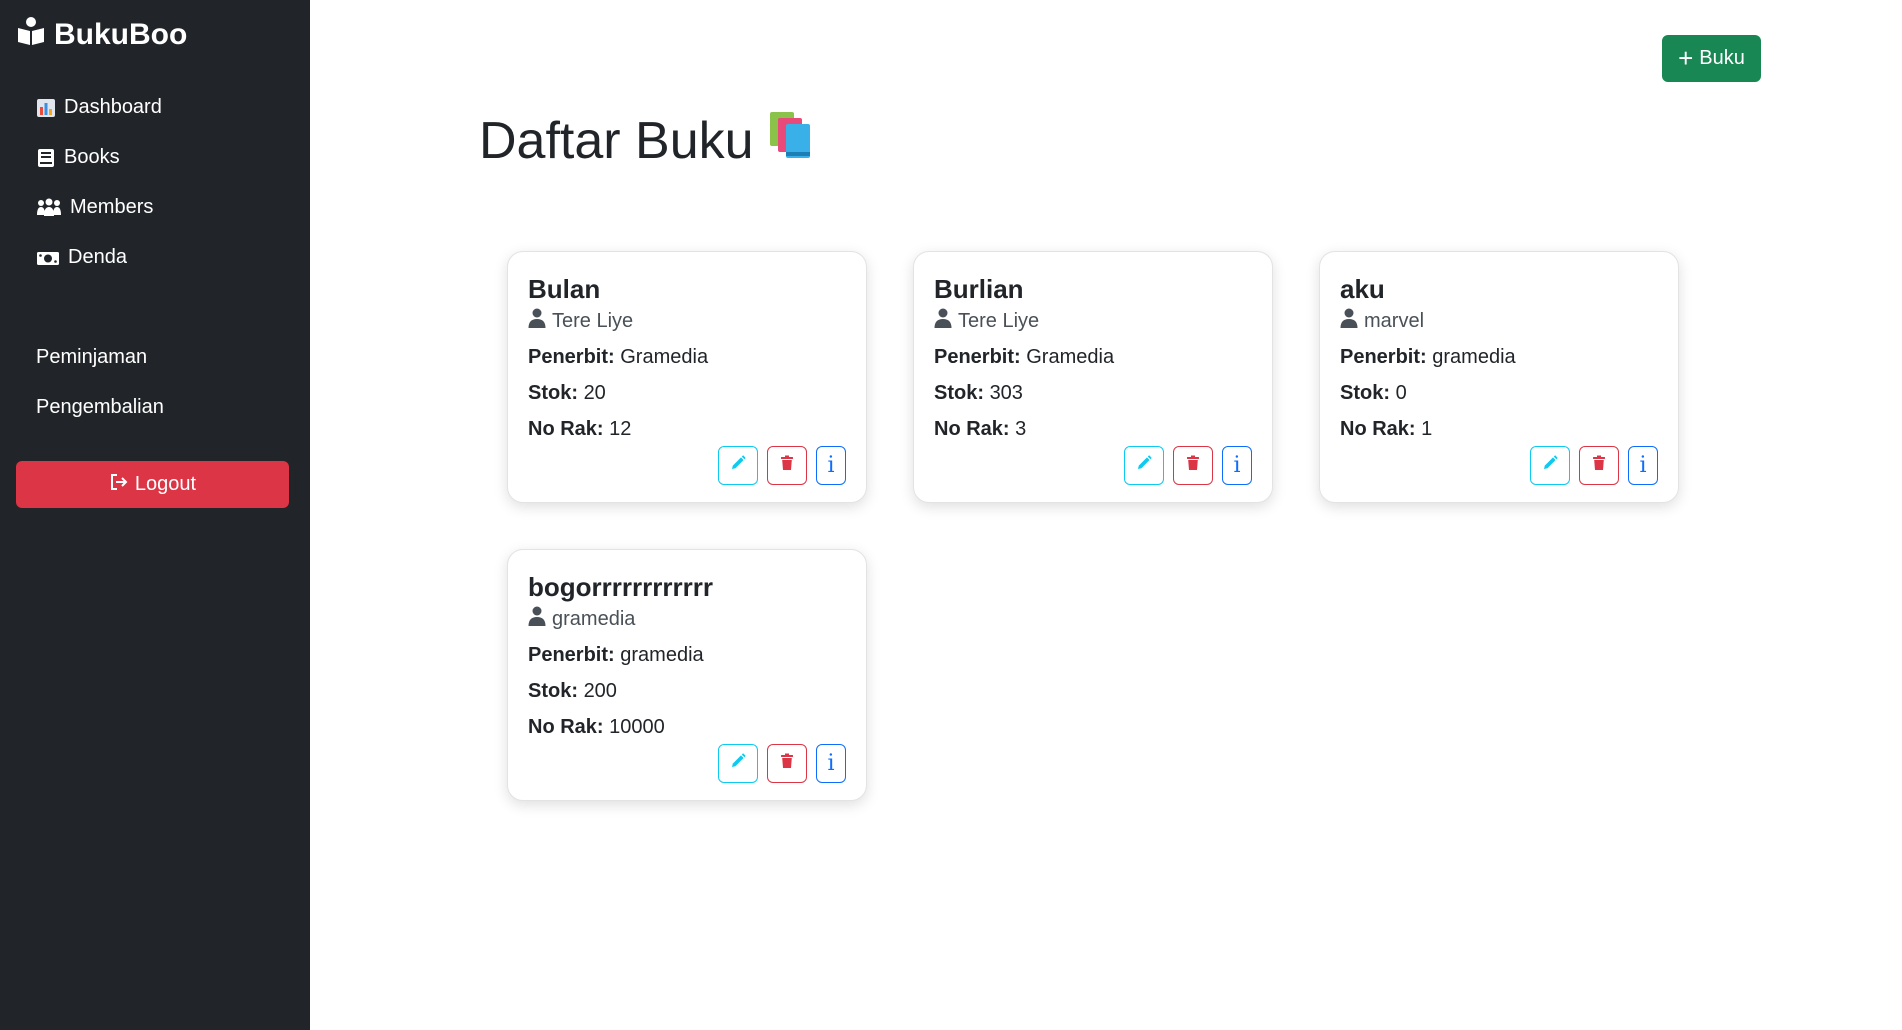  What do you see at coordinates (1373, 393) in the screenshot?
I see `book-stok: Stok: 0` at bounding box center [1373, 393].